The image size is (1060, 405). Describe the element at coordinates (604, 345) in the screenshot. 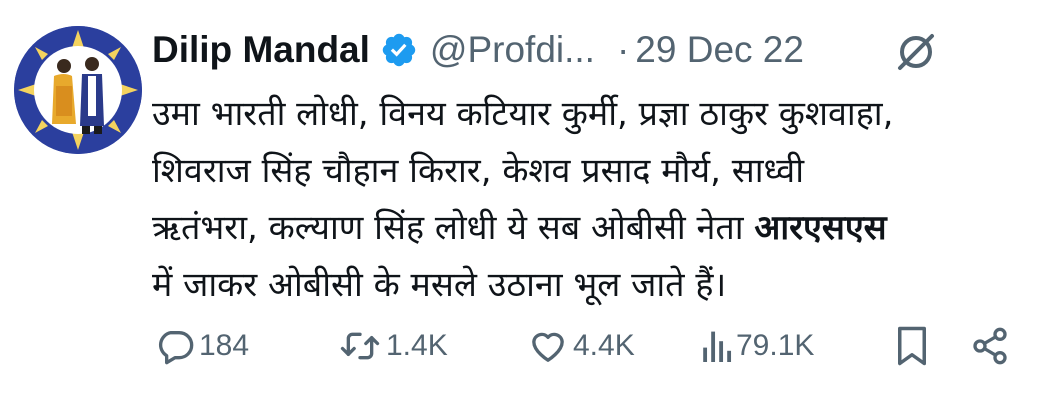

I see `like-count: 4.4K` at that location.